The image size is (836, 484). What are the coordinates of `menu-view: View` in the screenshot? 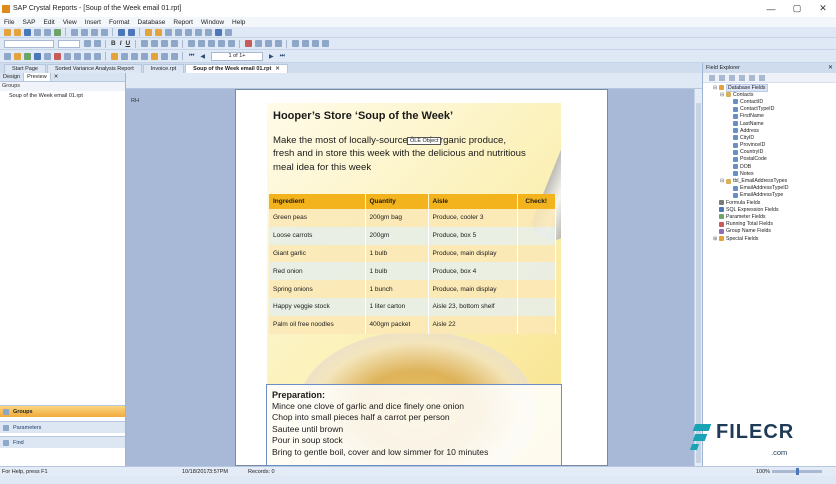 It's located at (70, 22).